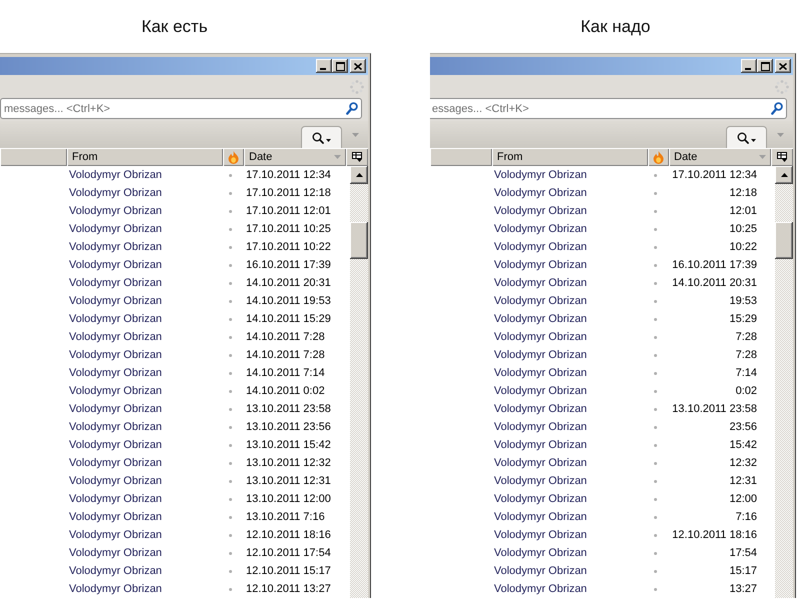 The image size is (797, 600). I want to click on message-date: 7:14, so click(746, 373).